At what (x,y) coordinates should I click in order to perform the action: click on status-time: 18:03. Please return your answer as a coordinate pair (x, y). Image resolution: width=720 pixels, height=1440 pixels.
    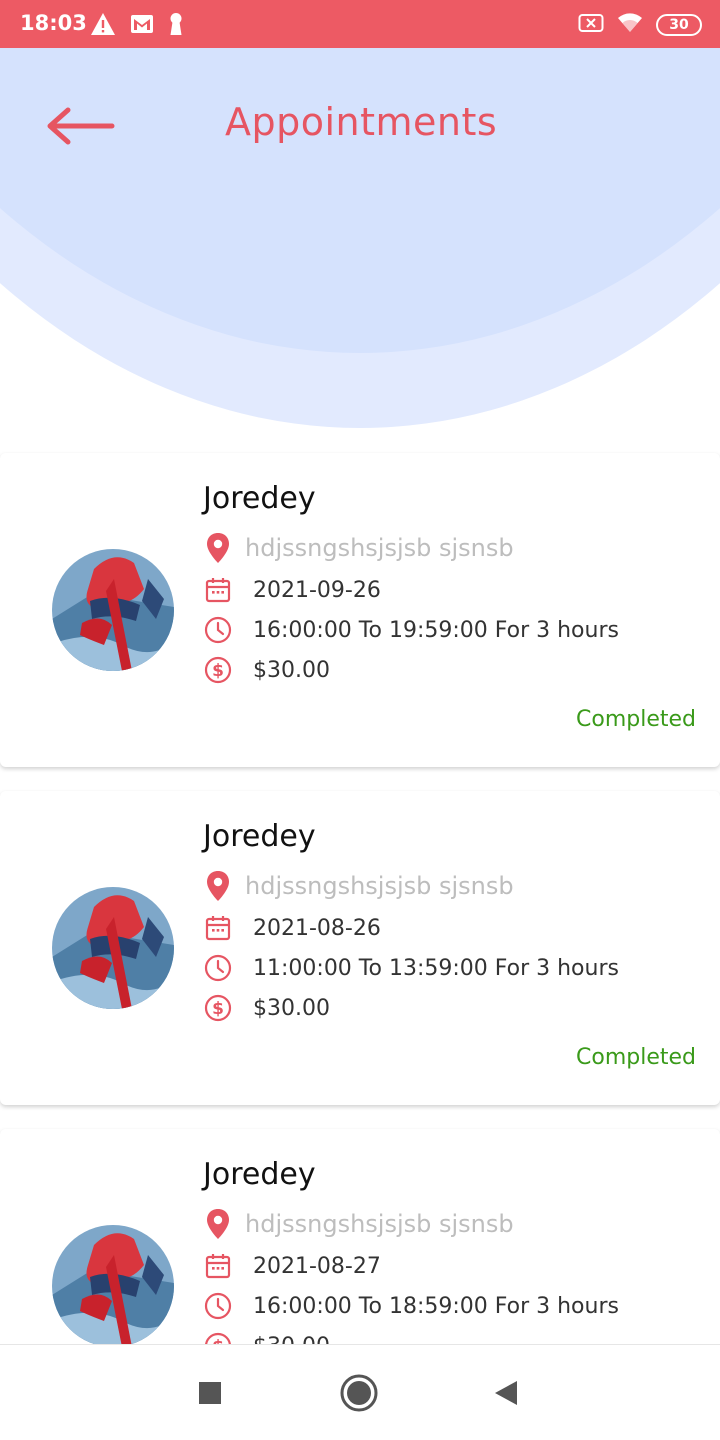
    Looking at the image, I should click on (53, 23).